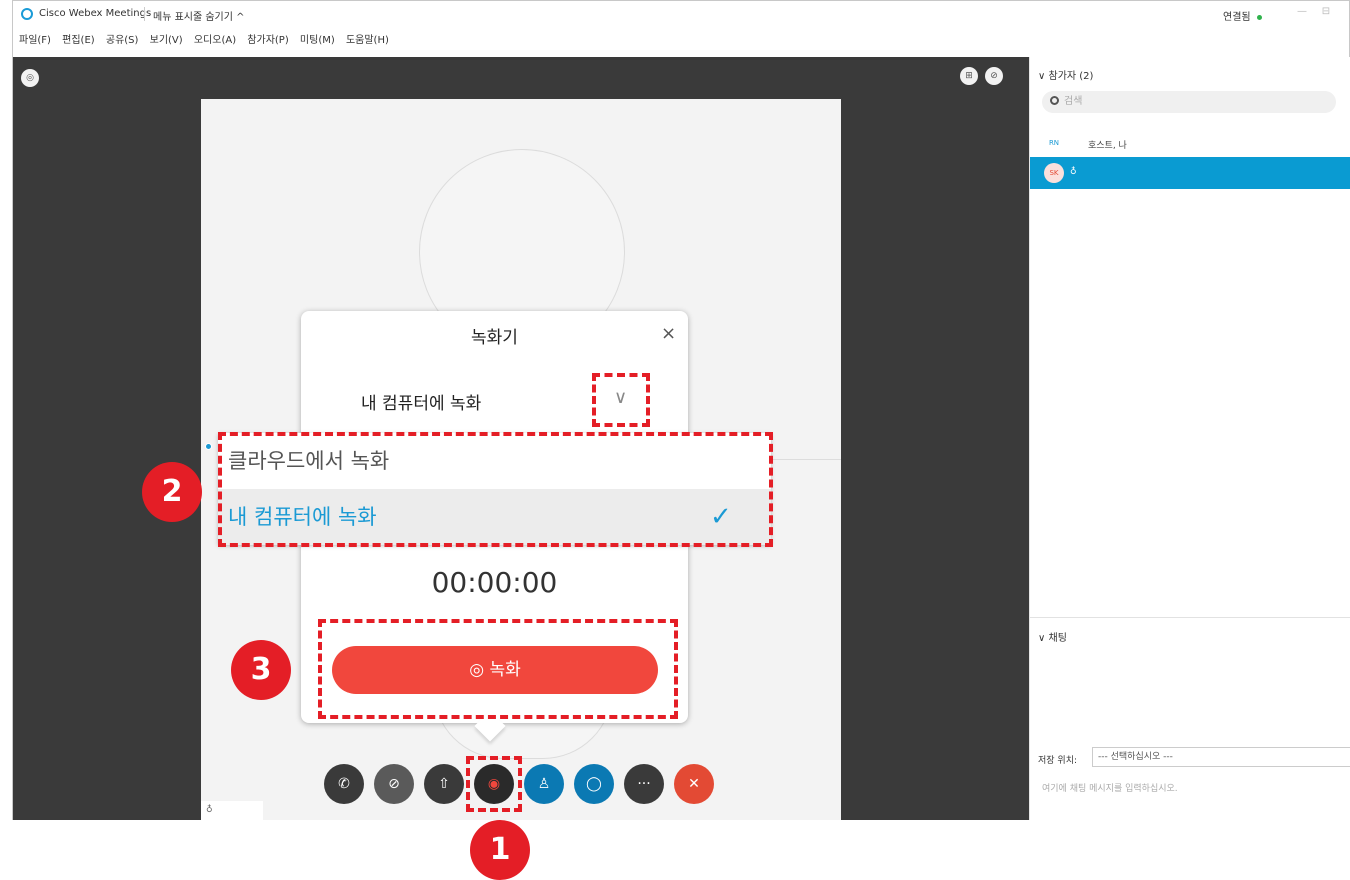 This screenshot has width=1350, height=880. I want to click on step-badge-2: 2, so click(172, 492).